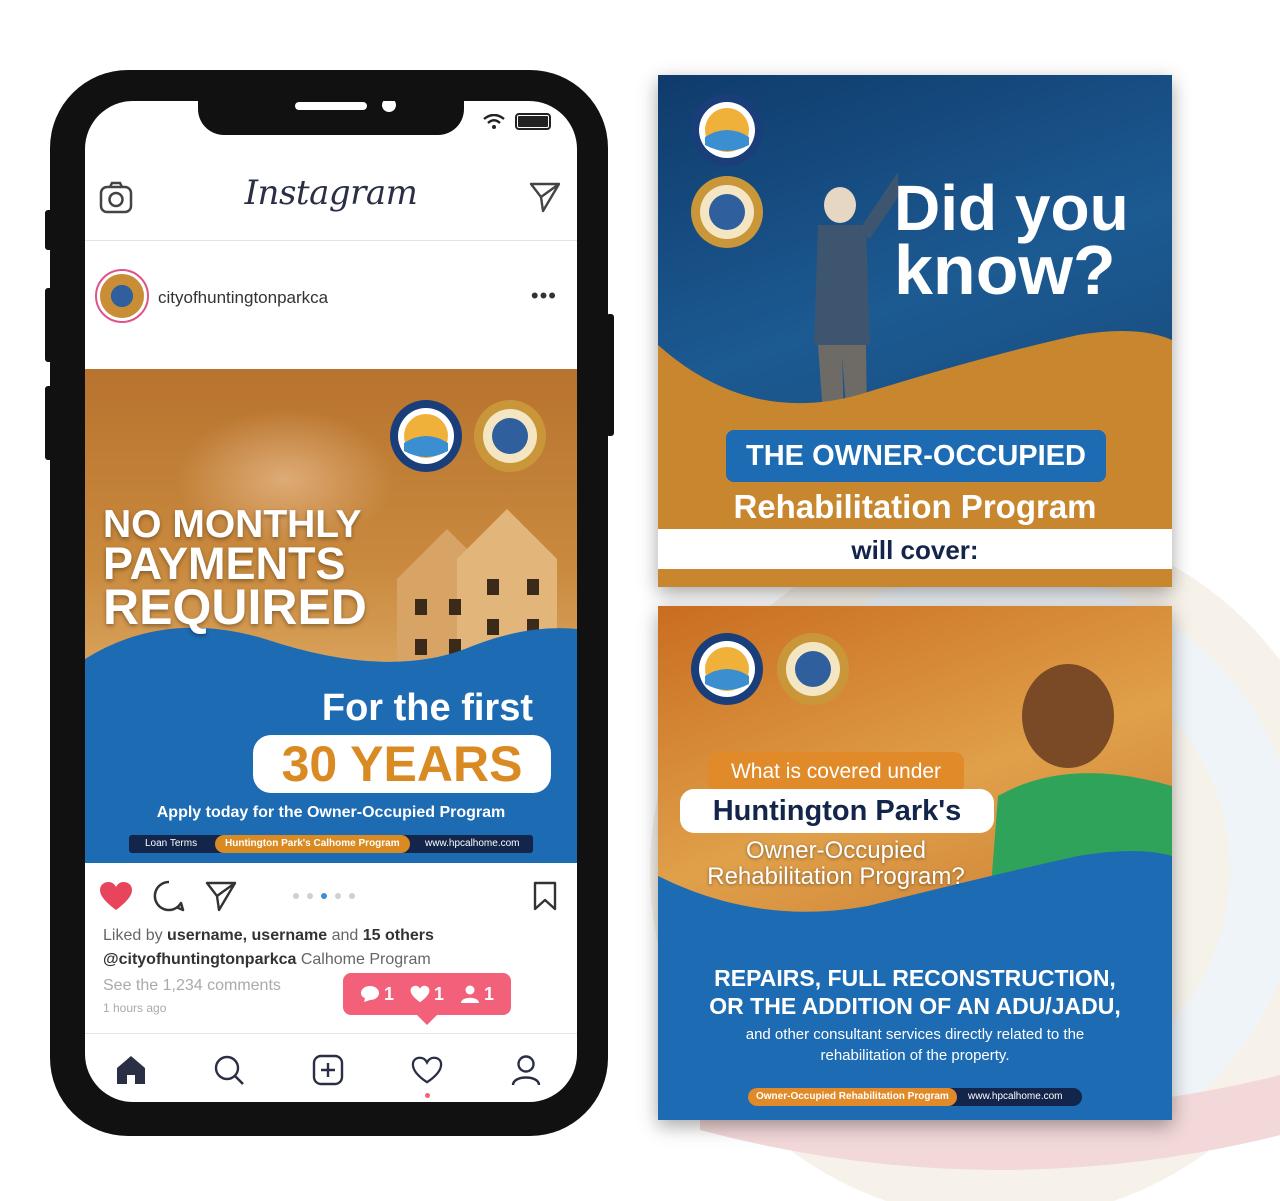 The width and height of the screenshot is (1280, 1201). I want to click on owner-occupied-question: Owner-Occupied Rehabilitation Program?, so click(836, 864).